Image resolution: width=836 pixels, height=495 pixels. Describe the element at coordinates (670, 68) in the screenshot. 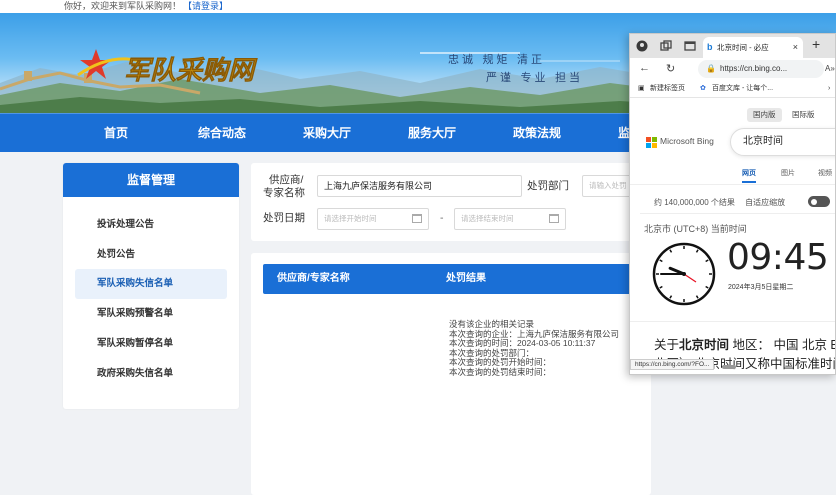

I see `refresh-icon: ↻` at that location.